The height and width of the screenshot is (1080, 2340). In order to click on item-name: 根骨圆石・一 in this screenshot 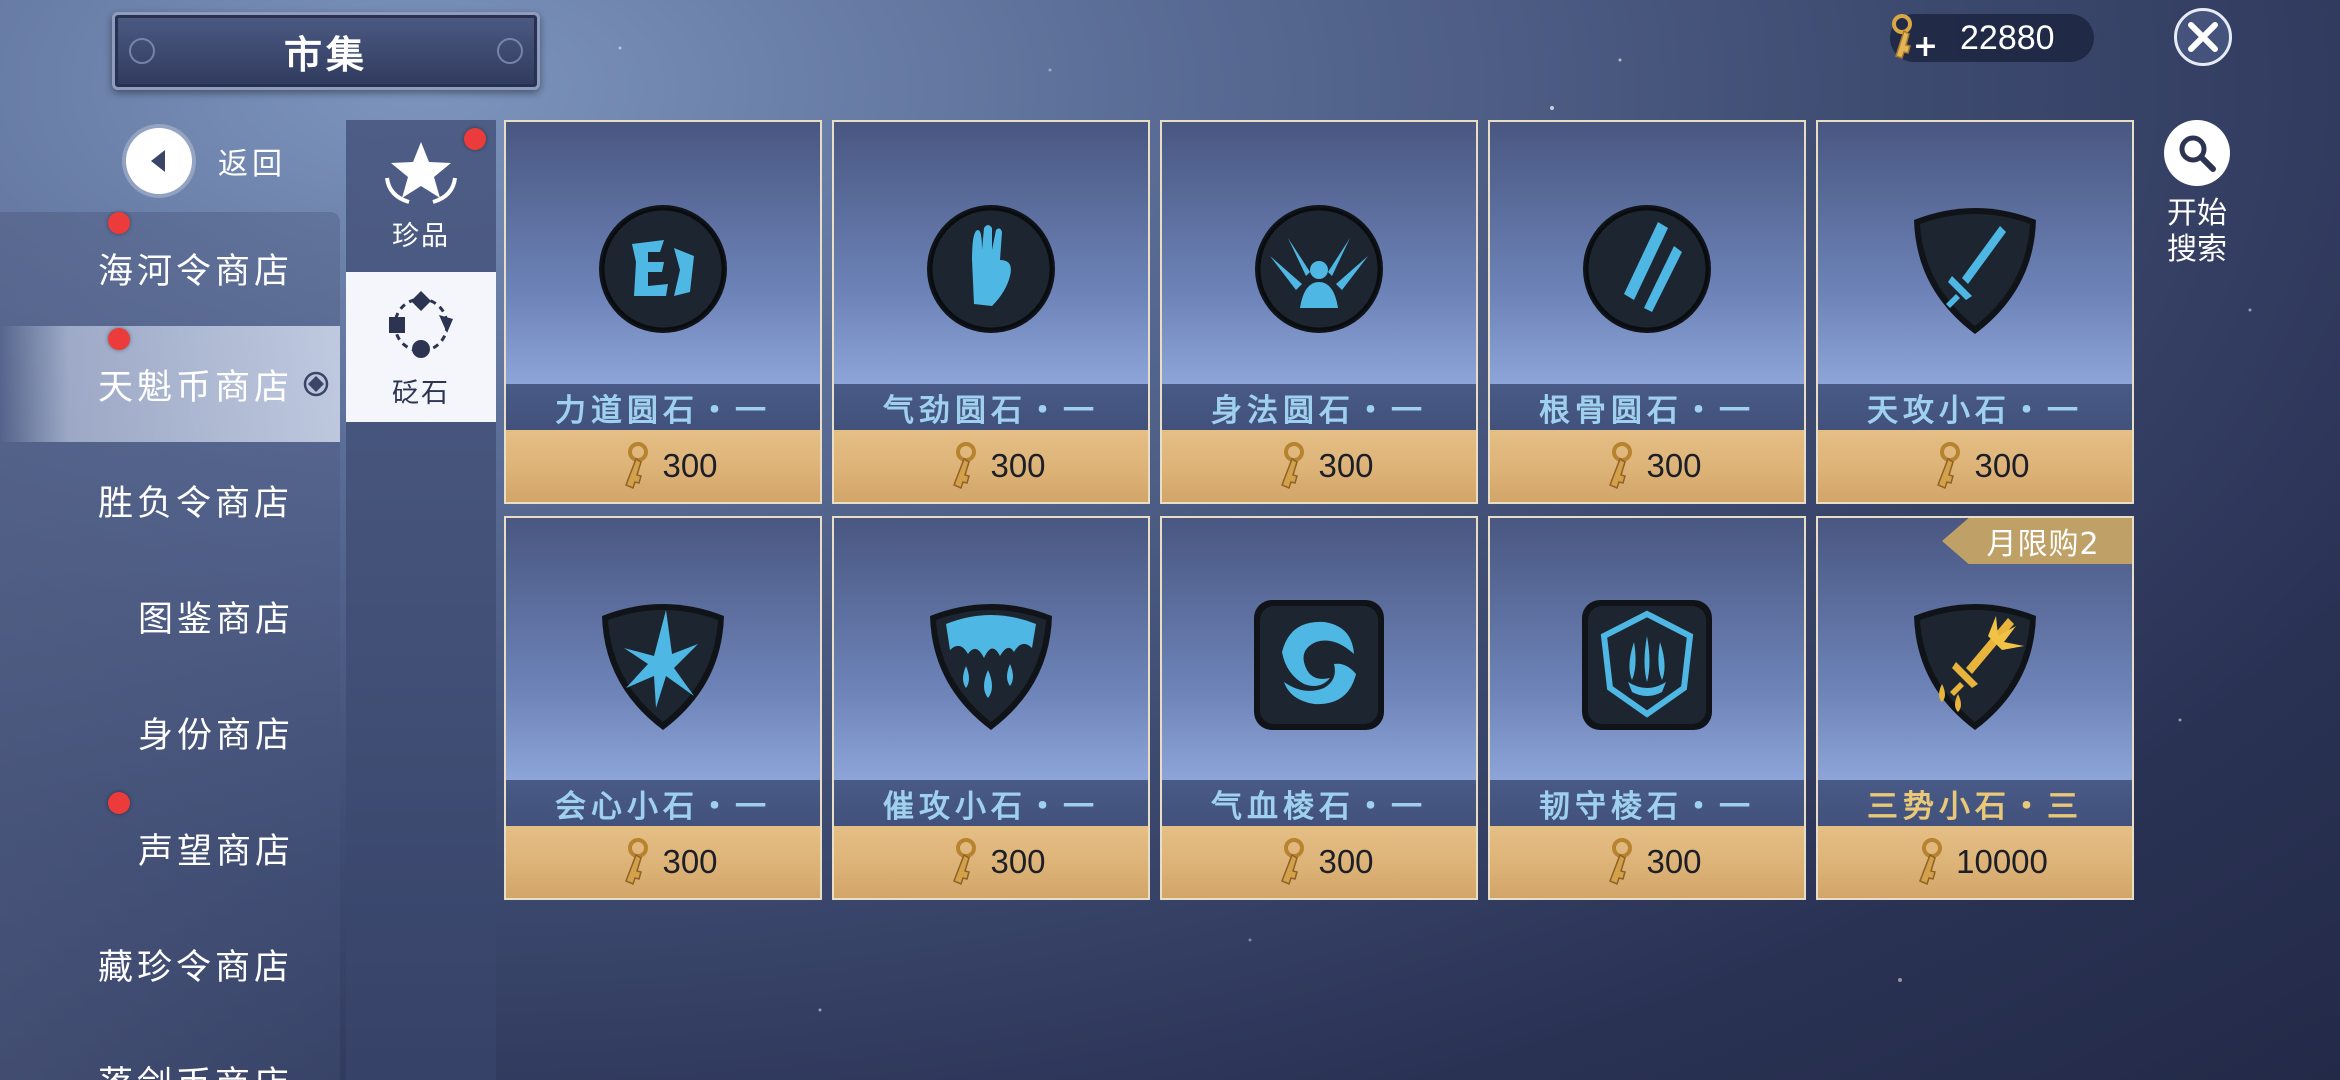, I will do `click(1647, 410)`.